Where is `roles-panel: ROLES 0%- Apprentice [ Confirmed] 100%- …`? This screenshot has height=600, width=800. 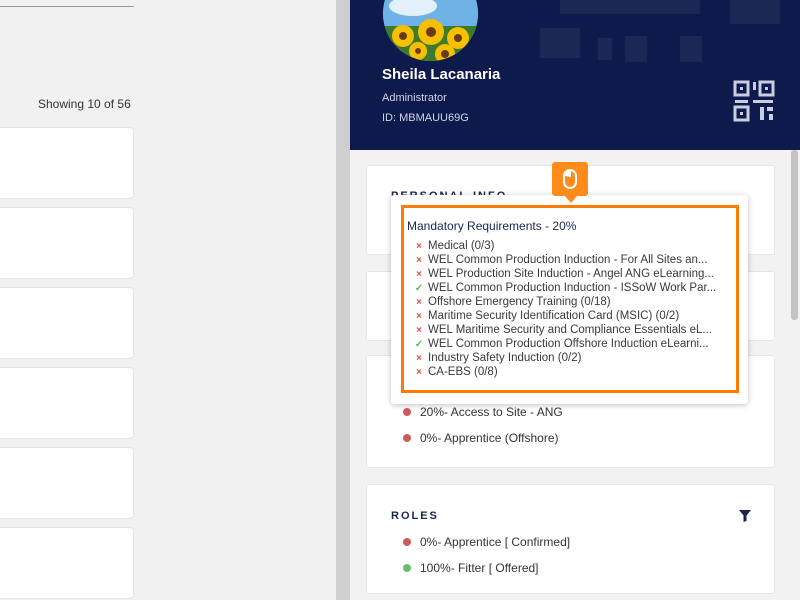 roles-panel: ROLES 0%- Apprentice [ Confirmed] 100%- … is located at coordinates (570, 539).